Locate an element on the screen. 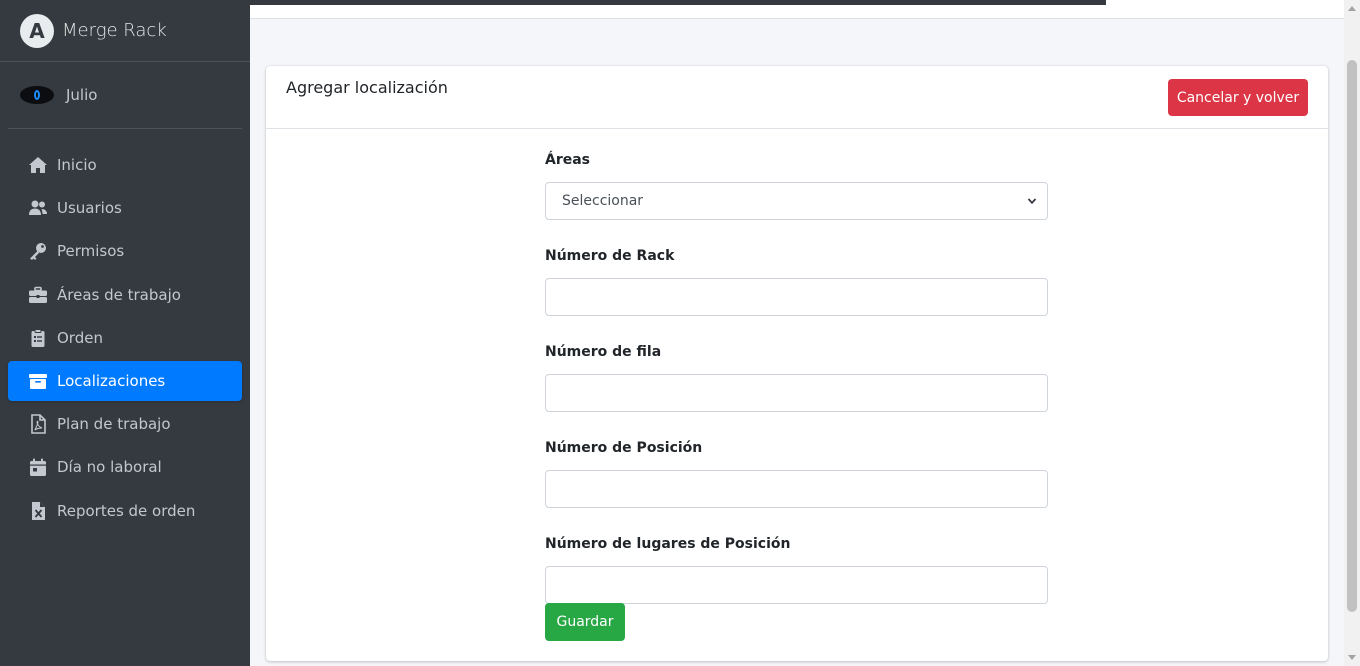 The image size is (1360, 666). position-number-input is located at coordinates (796, 489).